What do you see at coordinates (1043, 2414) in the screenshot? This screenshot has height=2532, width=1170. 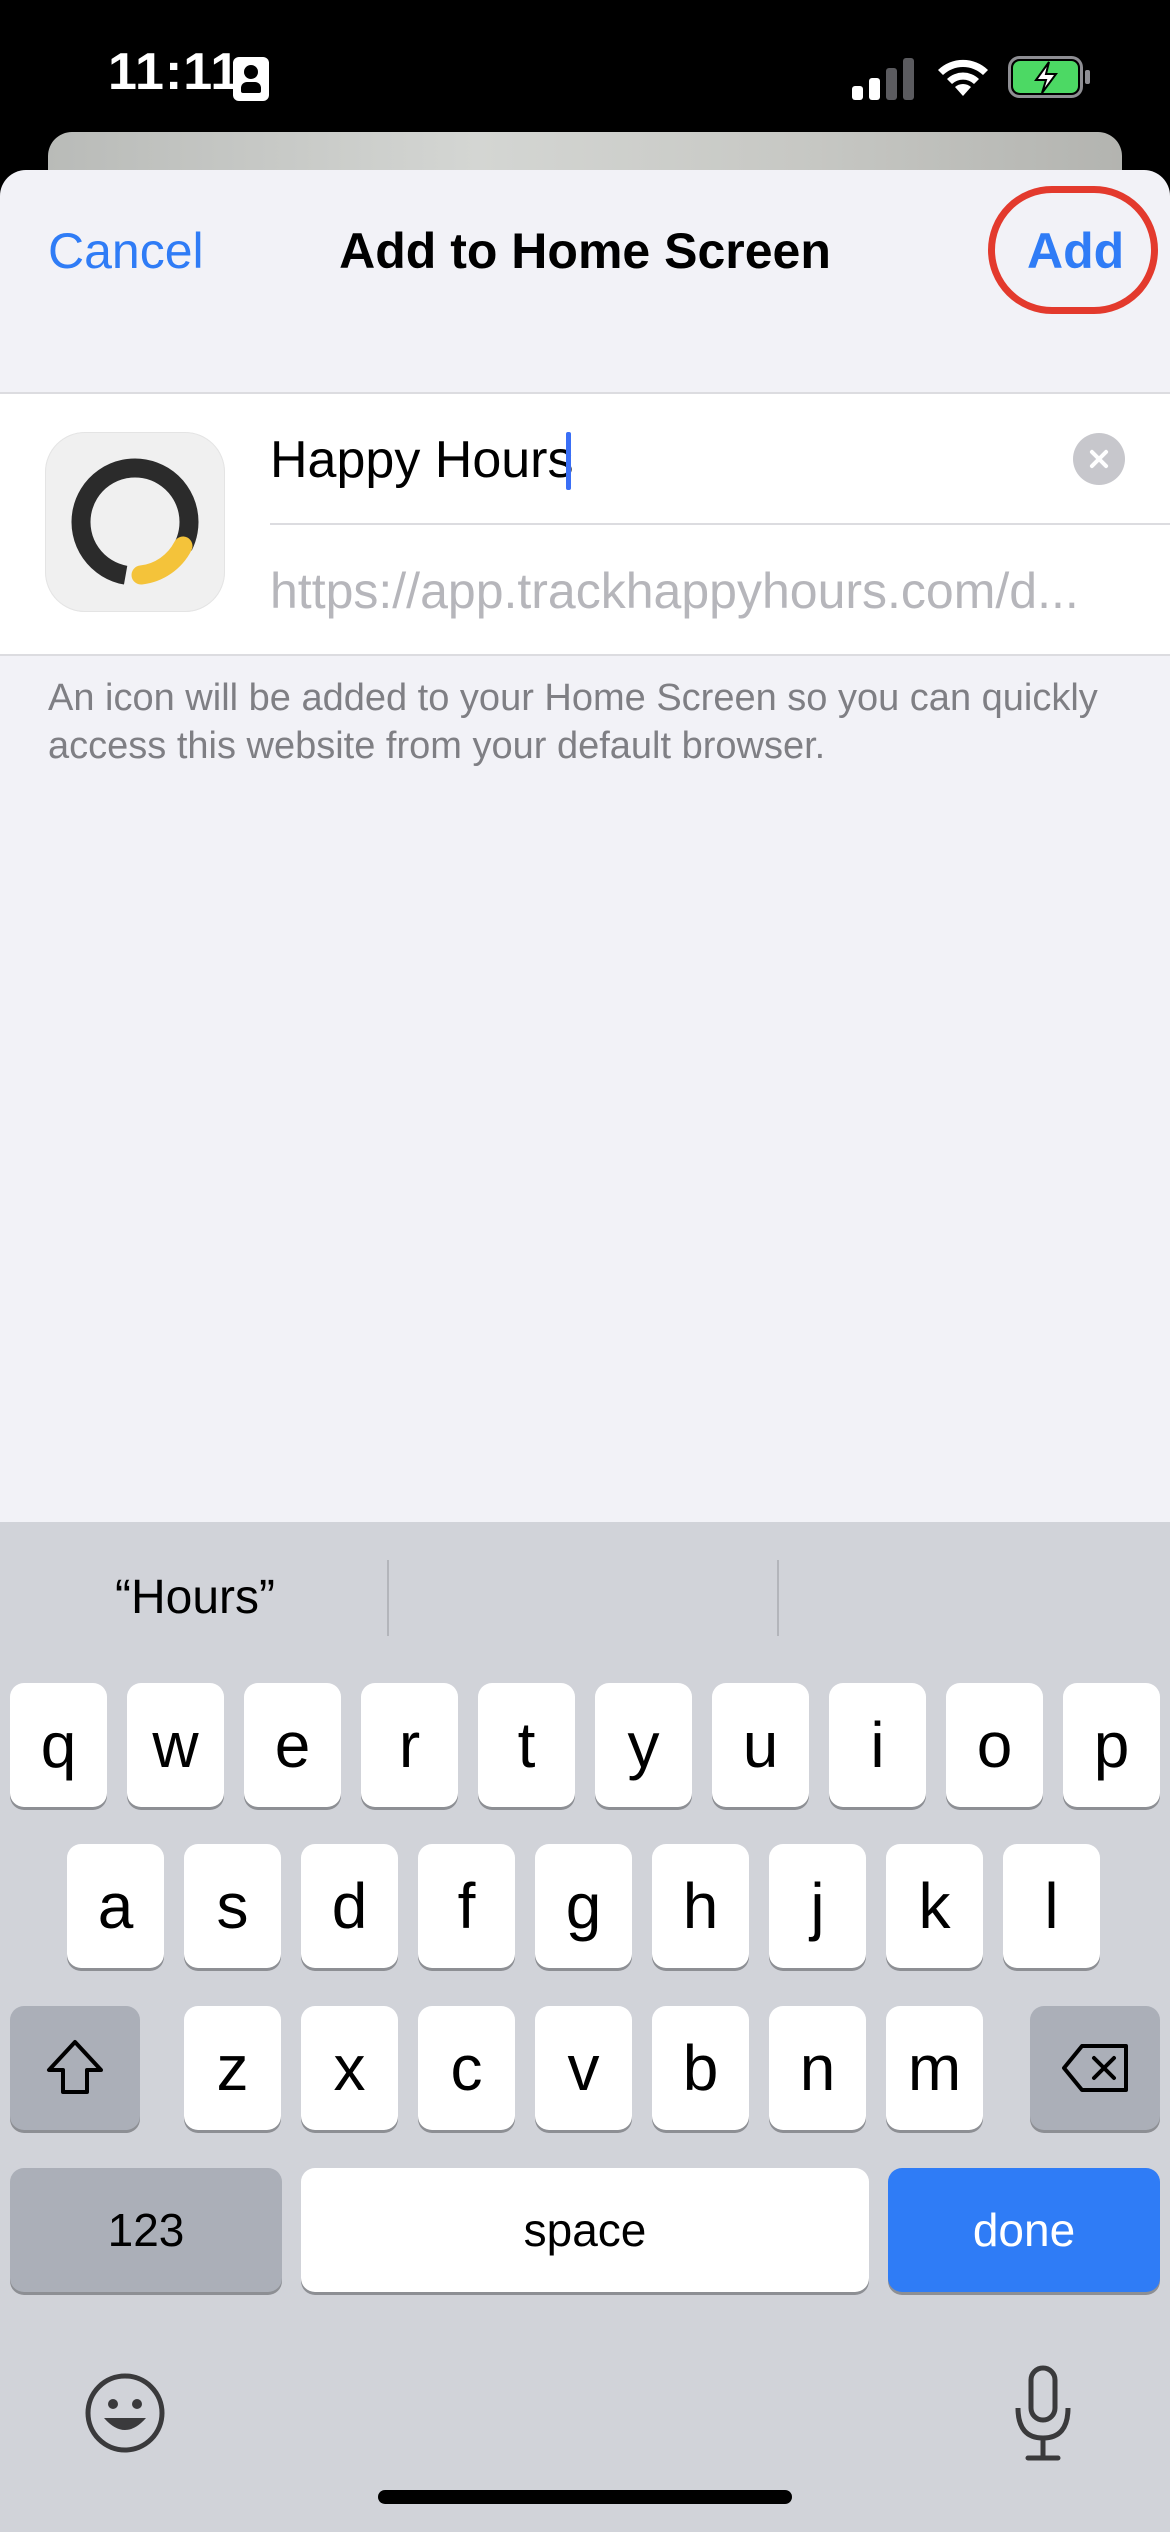 I see `microphone-icon` at bounding box center [1043, 2414].